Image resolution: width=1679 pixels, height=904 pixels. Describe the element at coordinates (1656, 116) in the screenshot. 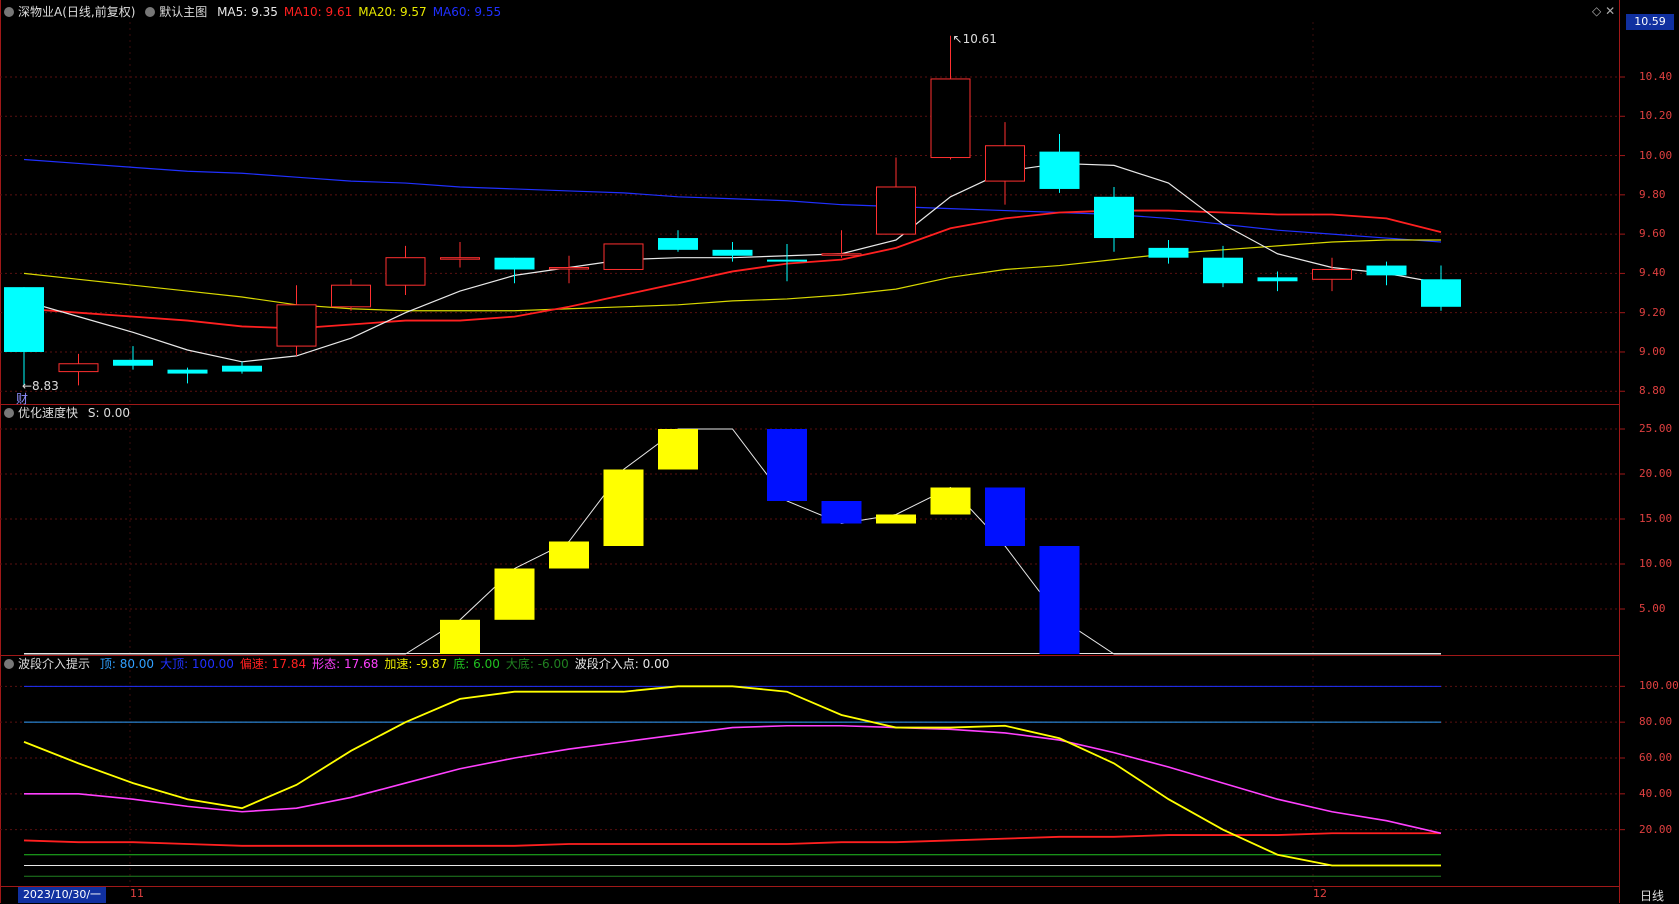

I see `price-tick-label: 10.20` at that location.